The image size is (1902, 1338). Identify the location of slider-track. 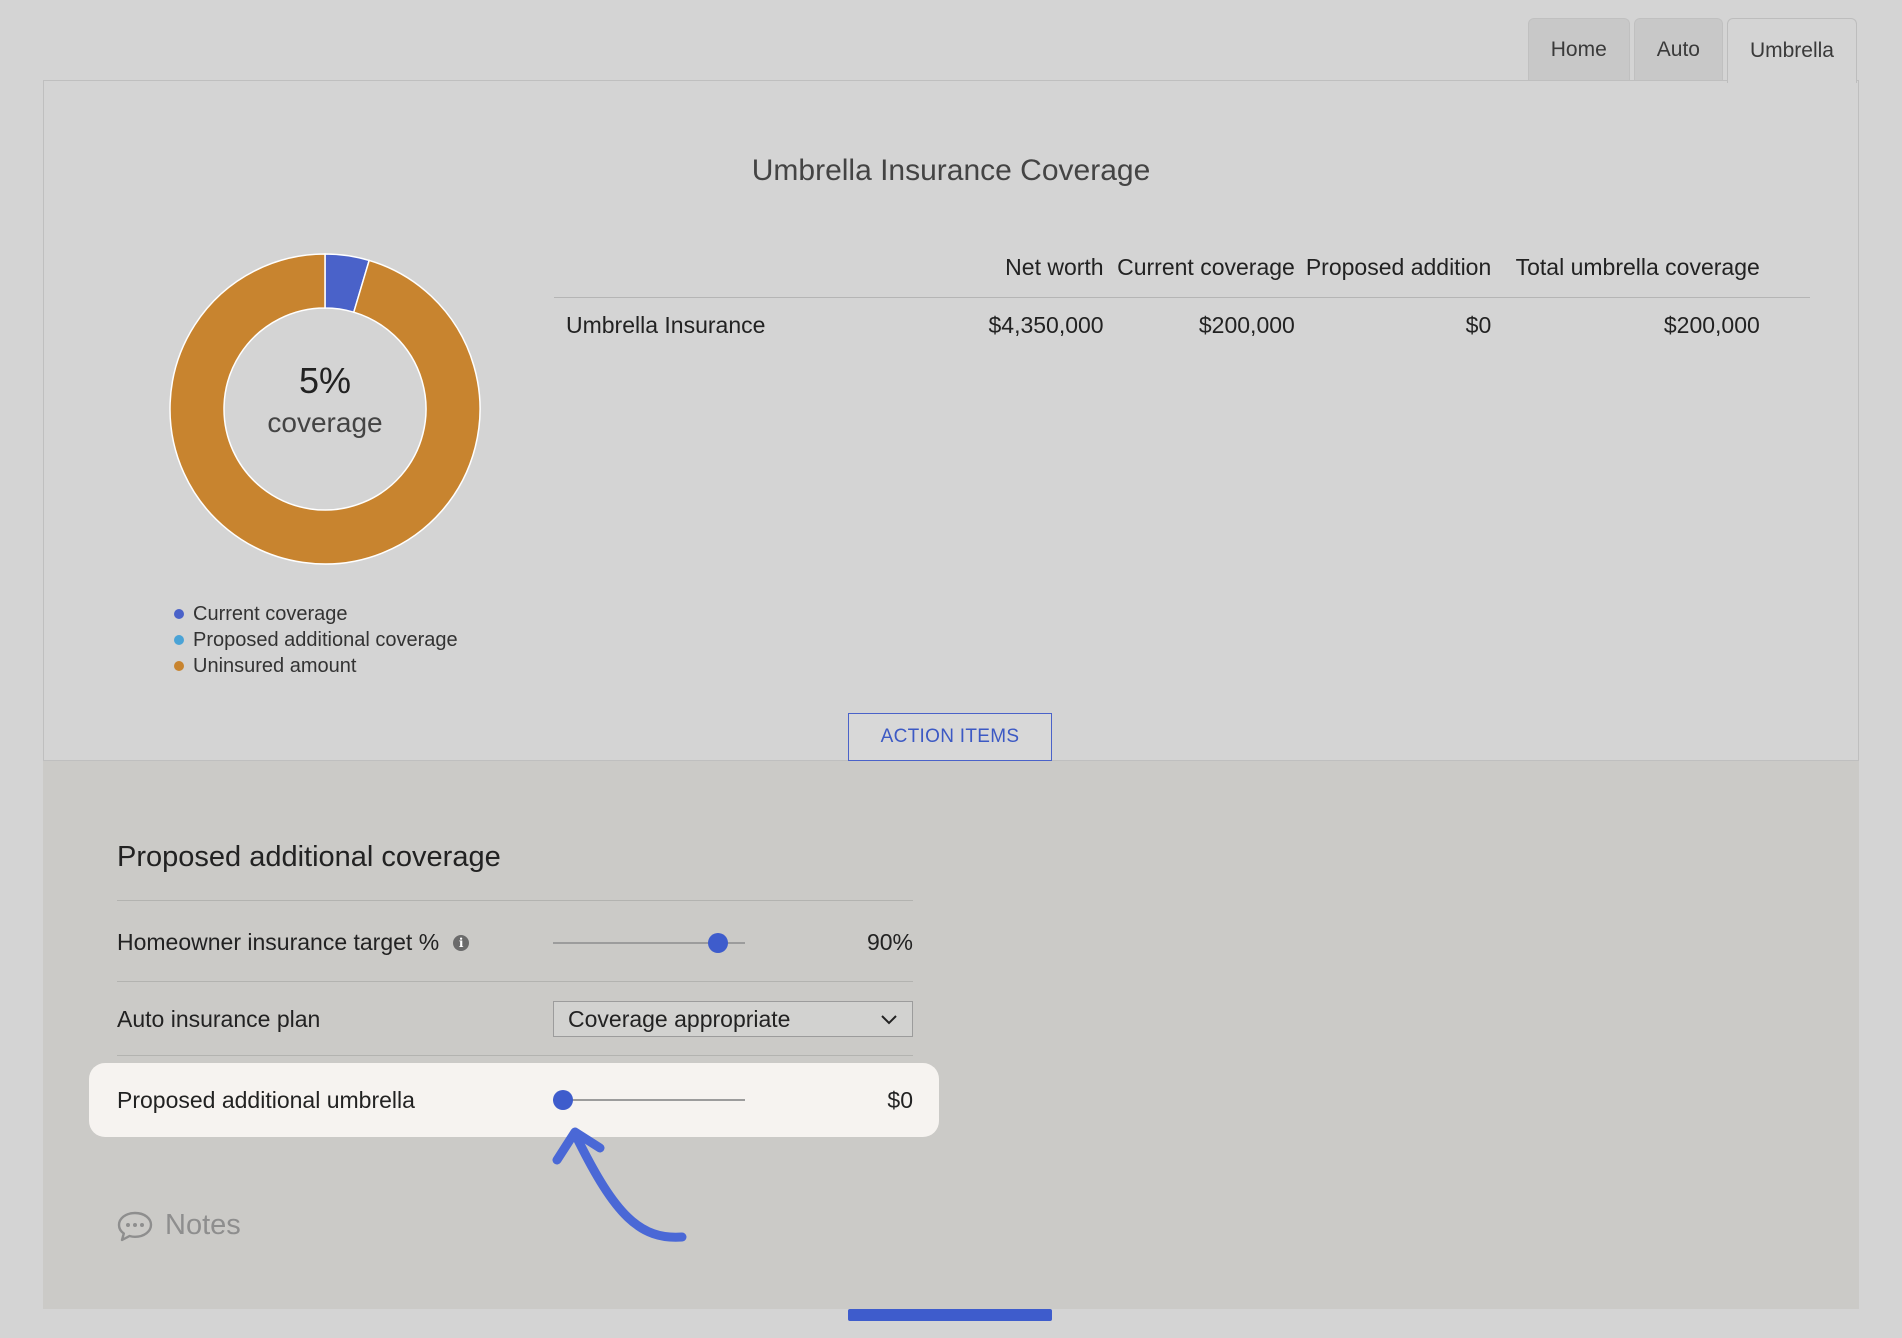
(649, 1100).